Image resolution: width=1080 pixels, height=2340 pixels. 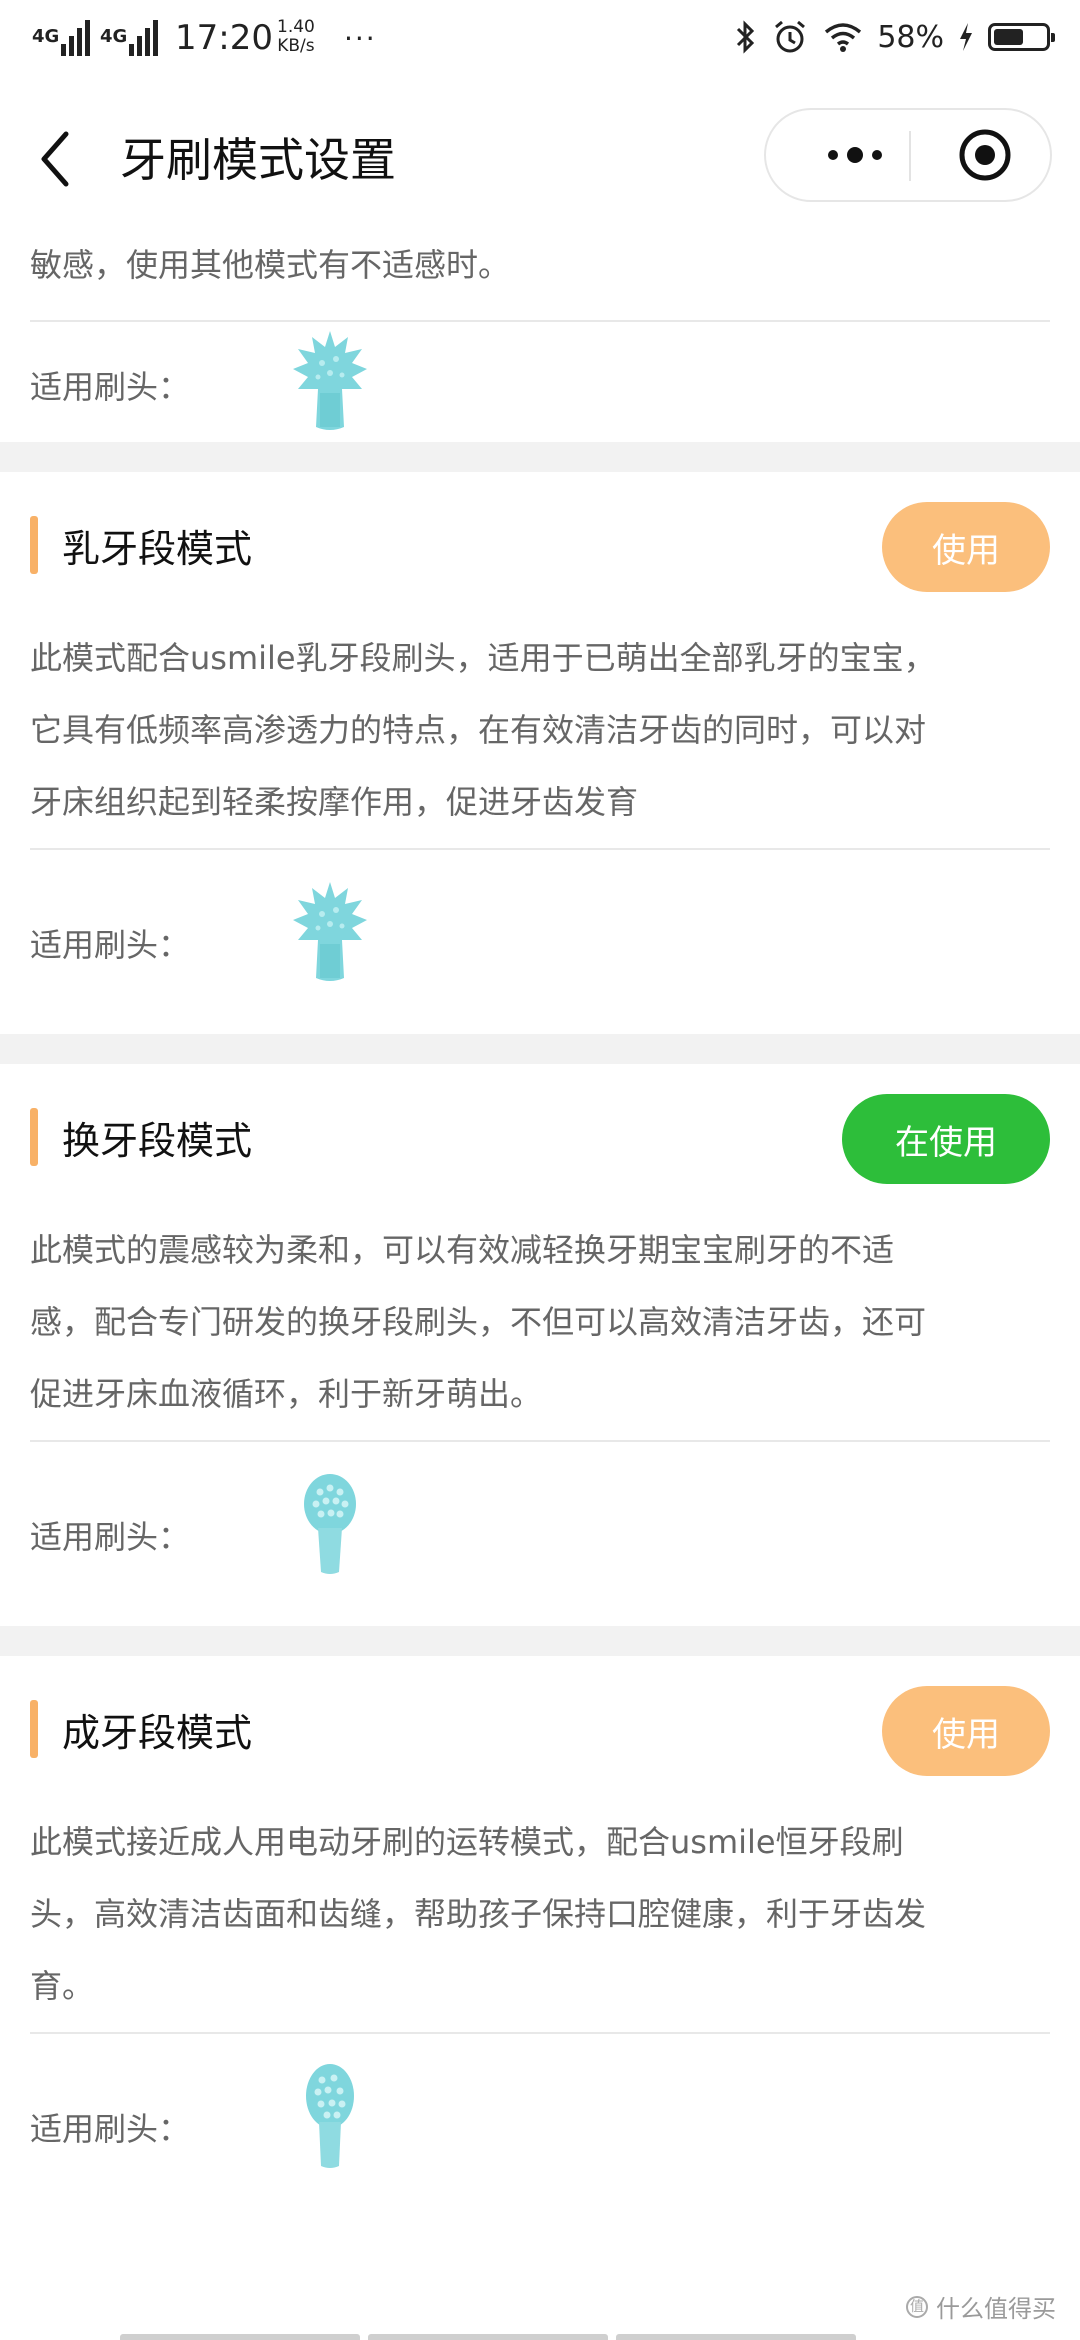 What do you see at coordinates (114, 36) in the screenshot?
I see `network-type-2: 4G` at bounding box center [114, 36].